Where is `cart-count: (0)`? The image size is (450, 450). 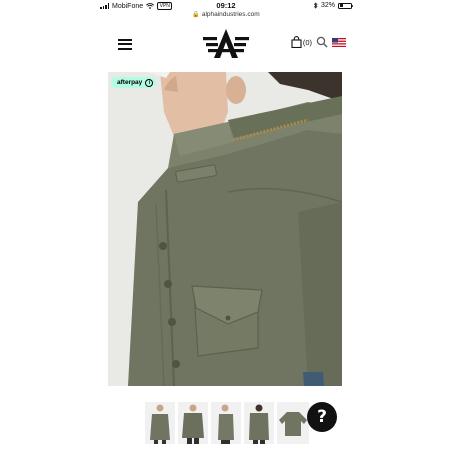 cart-count: (0) is located at coordinates (307, 42).